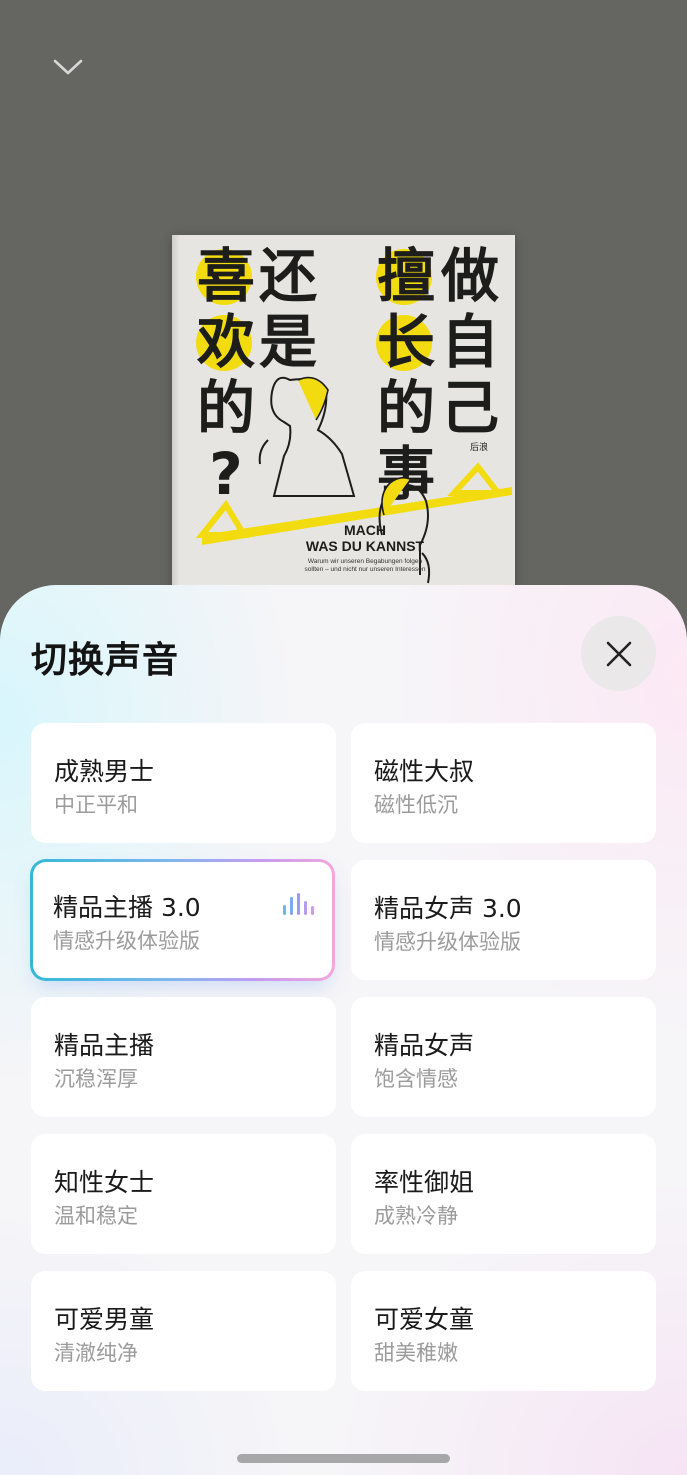 The width and height of the screenshot is (687, 1475). I want to click on voice-name: 知性女士, so click(104, 1182).